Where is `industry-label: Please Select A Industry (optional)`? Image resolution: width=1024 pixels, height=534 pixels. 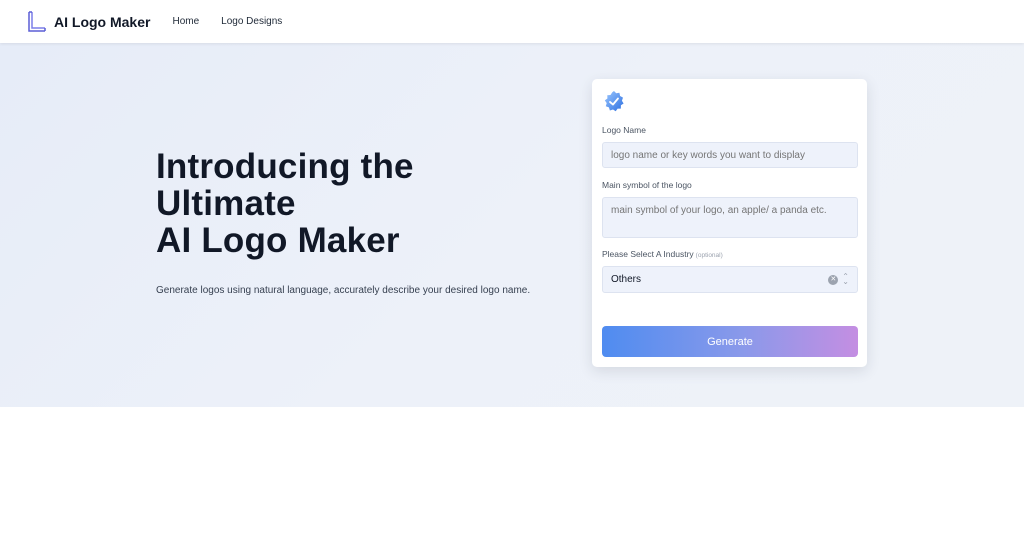
industry-label: Please Select A Industry (optional) is located at coordinates (662, 254).